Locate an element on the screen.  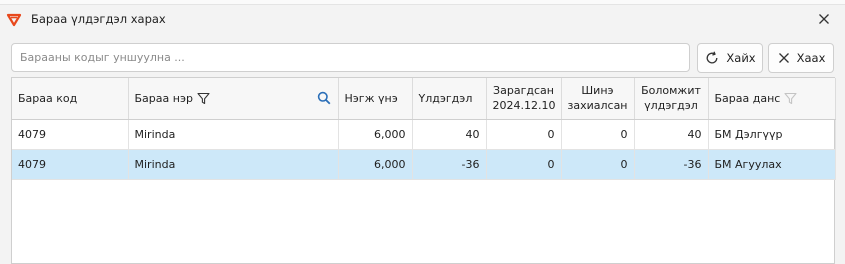
search-button: Хайх is located at coordinates (730, 58).